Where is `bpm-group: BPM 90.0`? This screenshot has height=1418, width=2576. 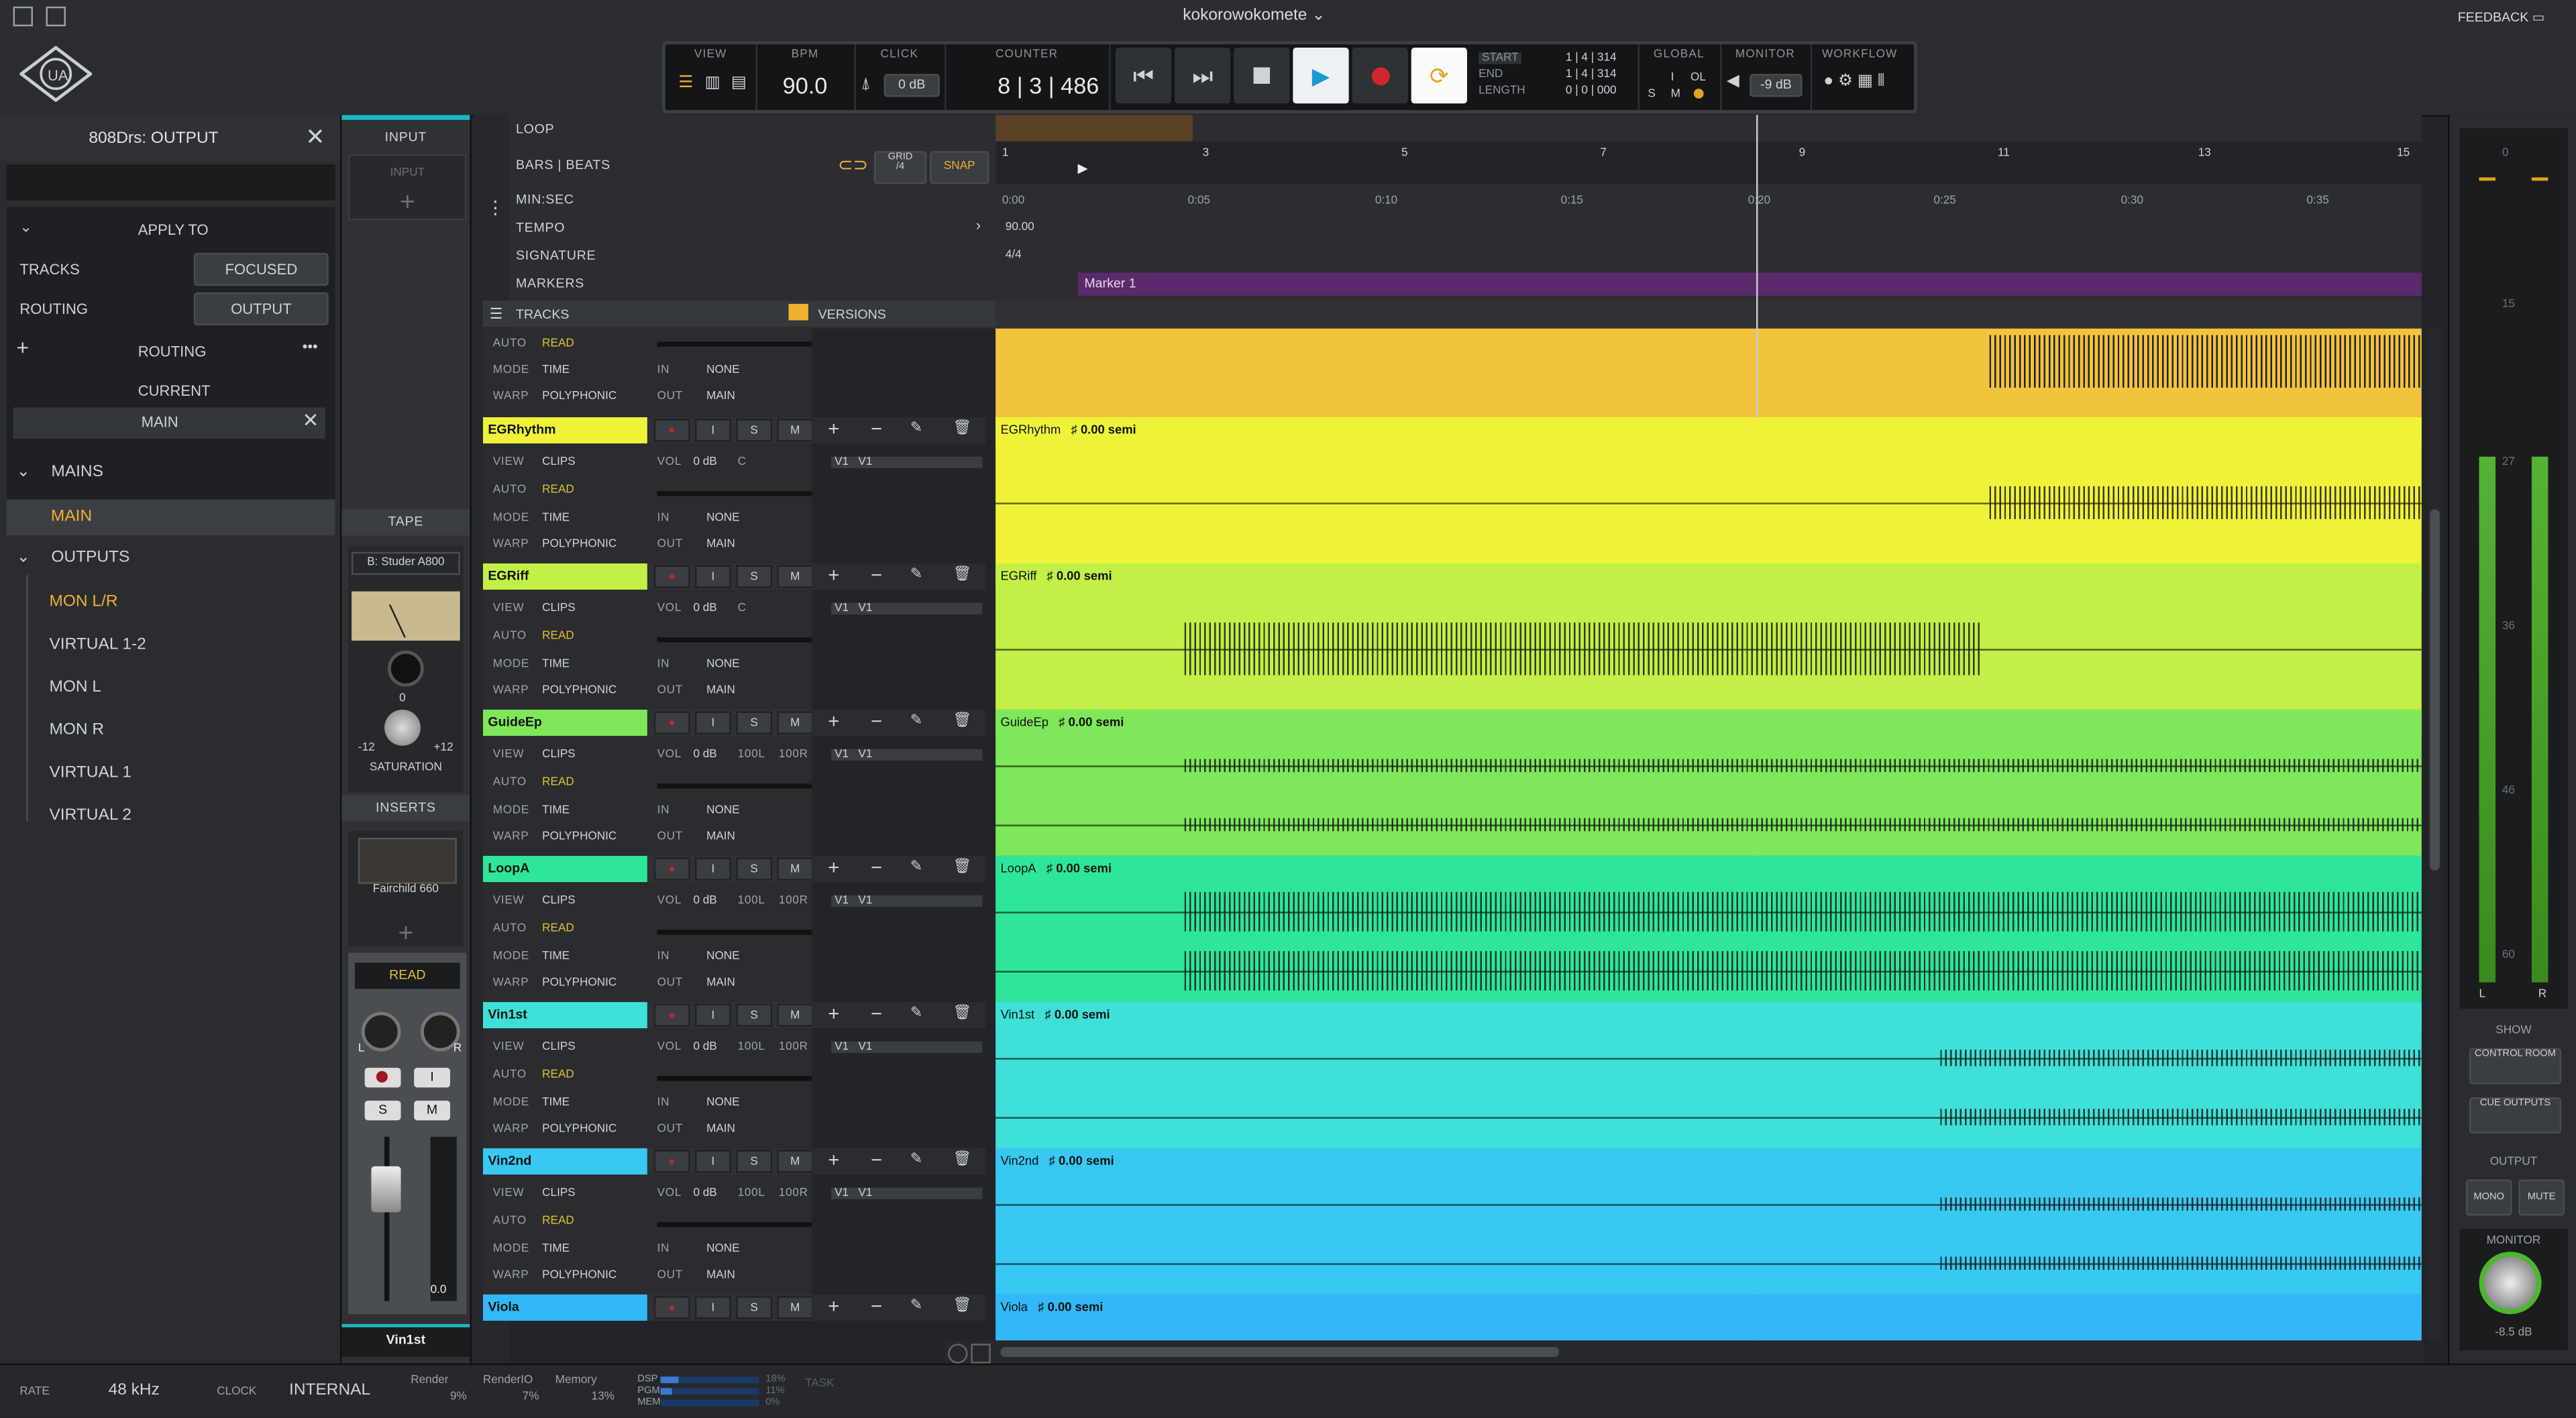
bpm-group: BPM 90.0 is located at coordinates (806, 77).